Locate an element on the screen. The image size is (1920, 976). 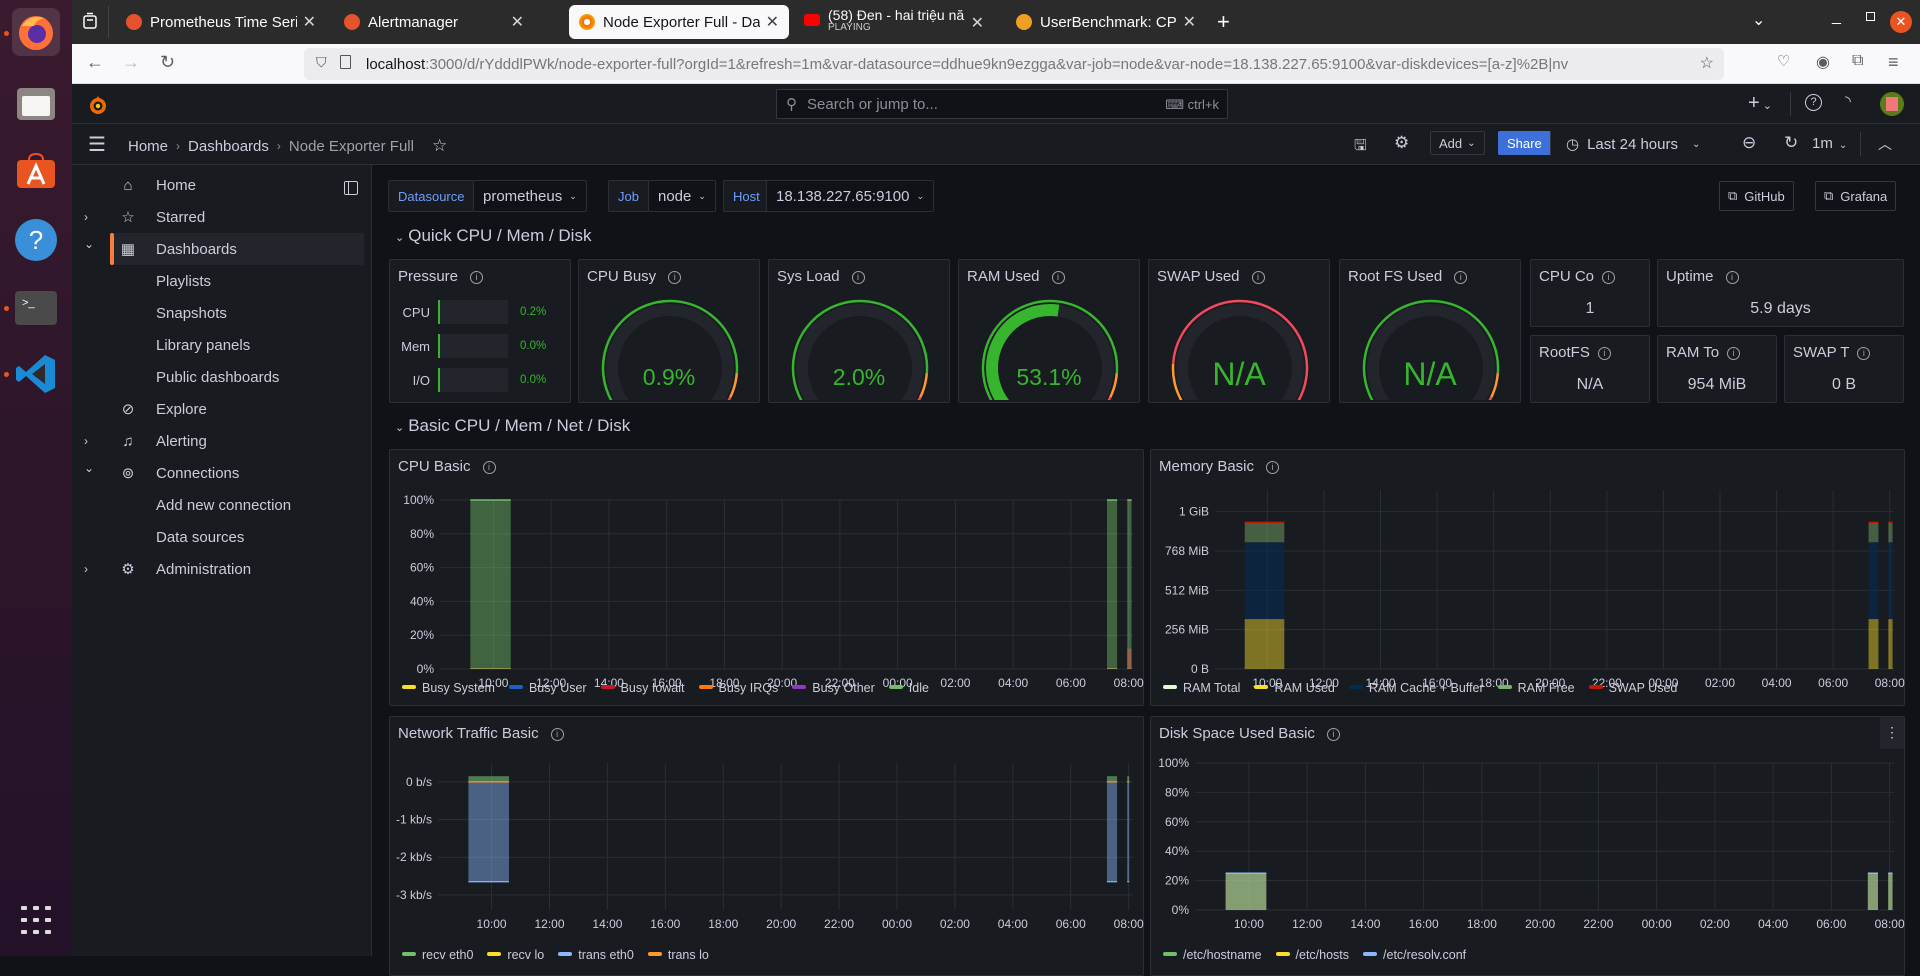
search-input: ⚲ Search or jump to... ⌨ ctrl+k is located at coordinates (1002, 104).